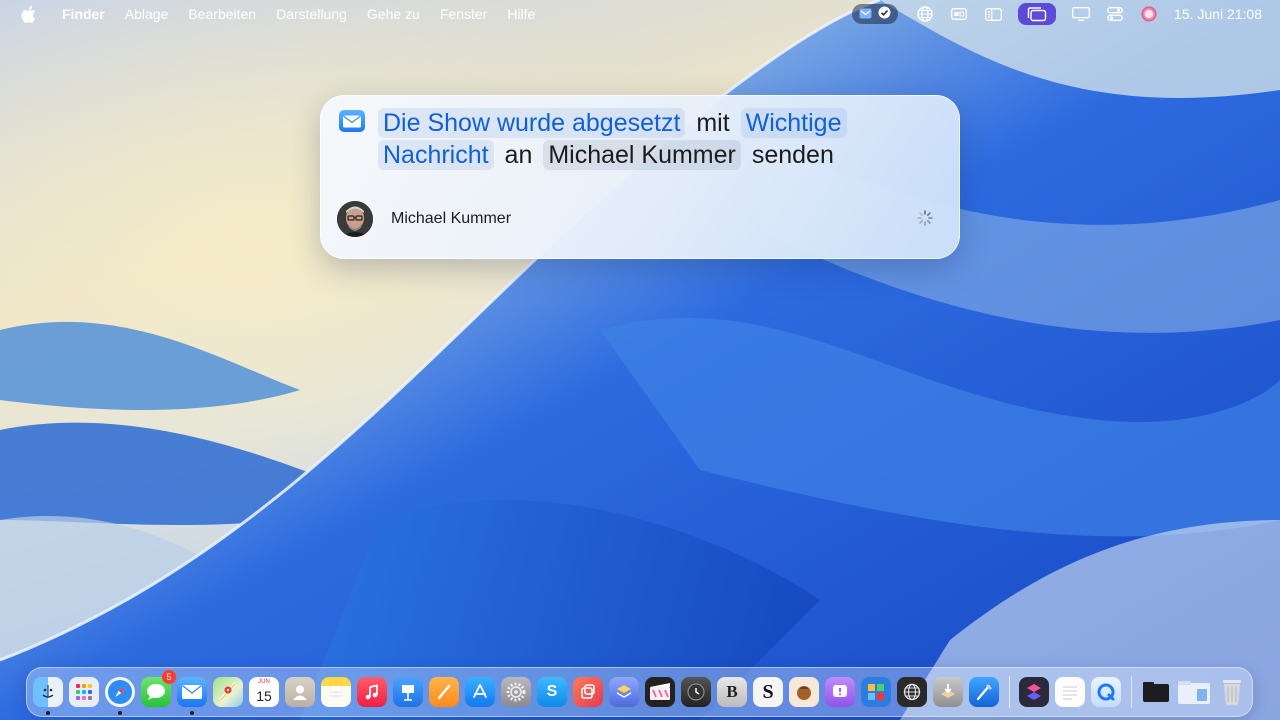 The width and height of the screenshot is (1280, 720). What do you see at coordinates (352, 121) in the screenshot?
I see `mail-app-icon` at bounding box center [352, 121].